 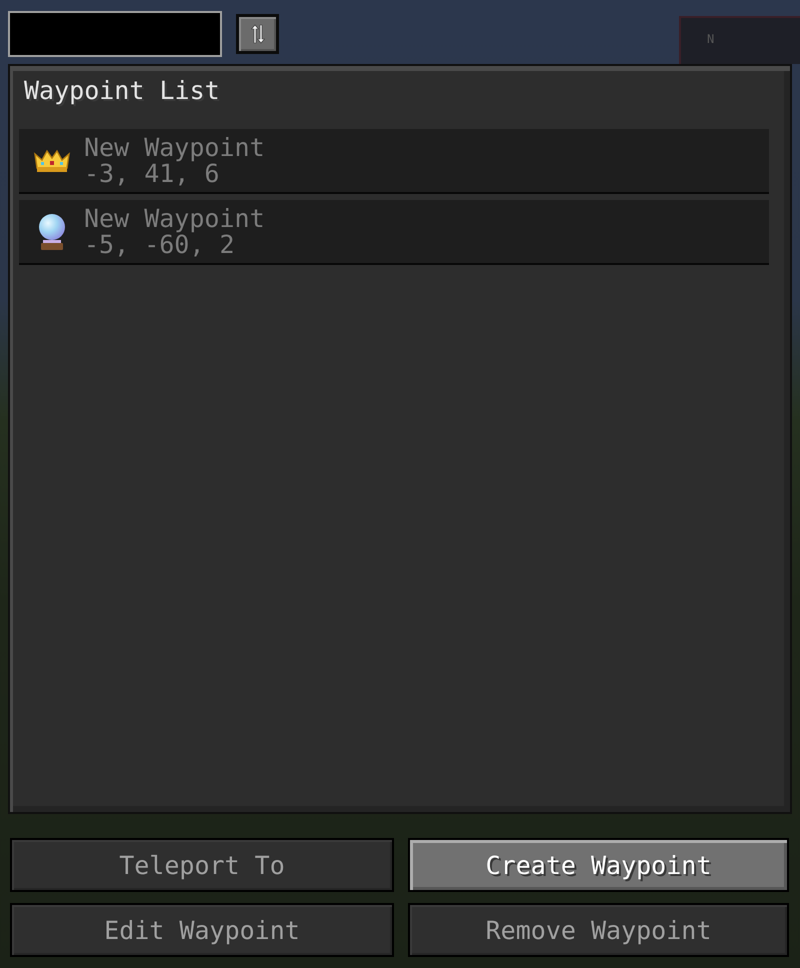 What do you see at coordinates (115, 34) in the screenshot?
I see `search-field` at bounding box center [115, 34].